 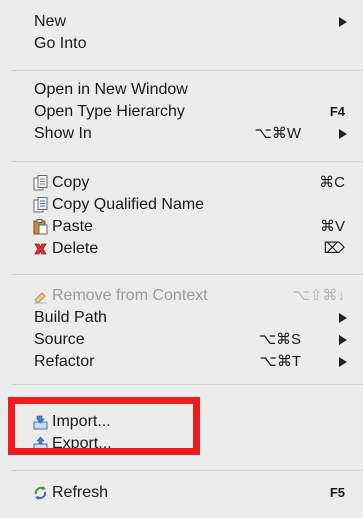 What do you see at coordinates (71, 182) in the screenshot?
I see `menu-item-label: Copy` at bounding box center [71, 182].